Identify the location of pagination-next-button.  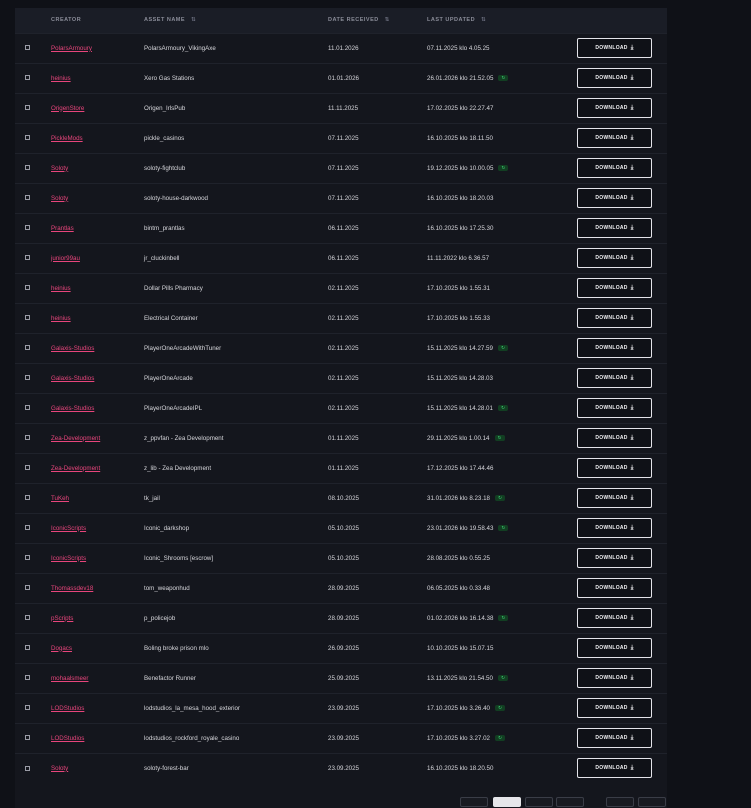
(652, 802).